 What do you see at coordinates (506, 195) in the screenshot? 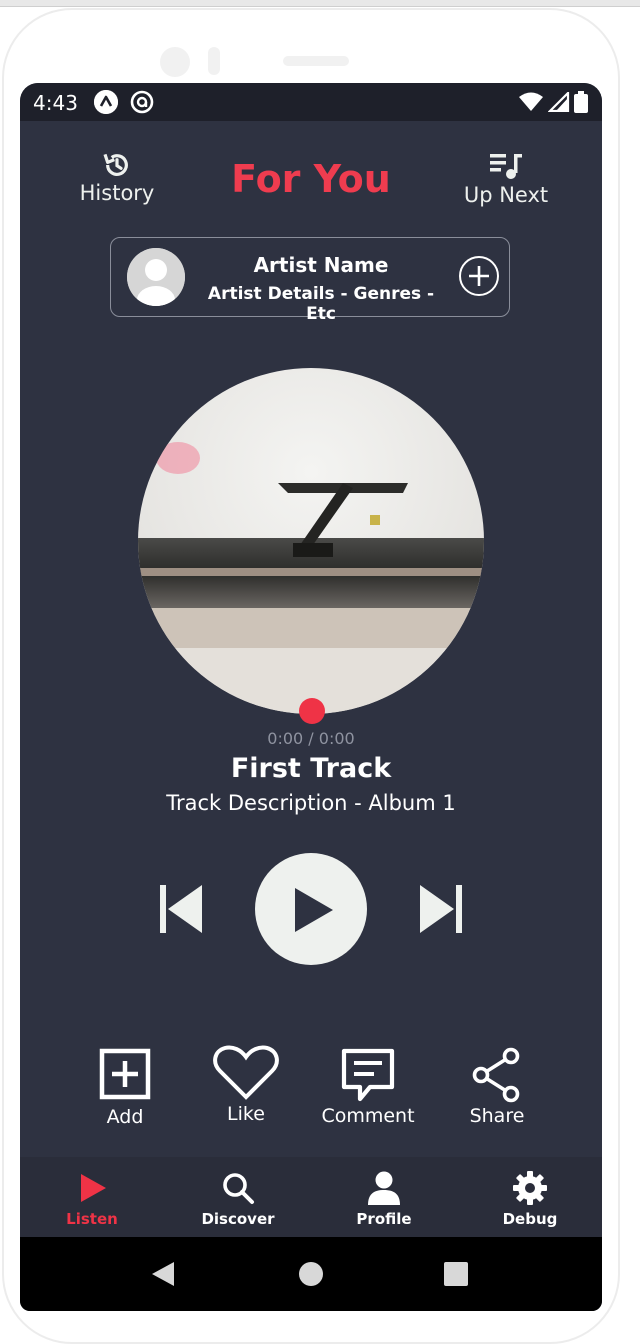
I see `up-next-label: Up Next` at bounding box center [506, 195].